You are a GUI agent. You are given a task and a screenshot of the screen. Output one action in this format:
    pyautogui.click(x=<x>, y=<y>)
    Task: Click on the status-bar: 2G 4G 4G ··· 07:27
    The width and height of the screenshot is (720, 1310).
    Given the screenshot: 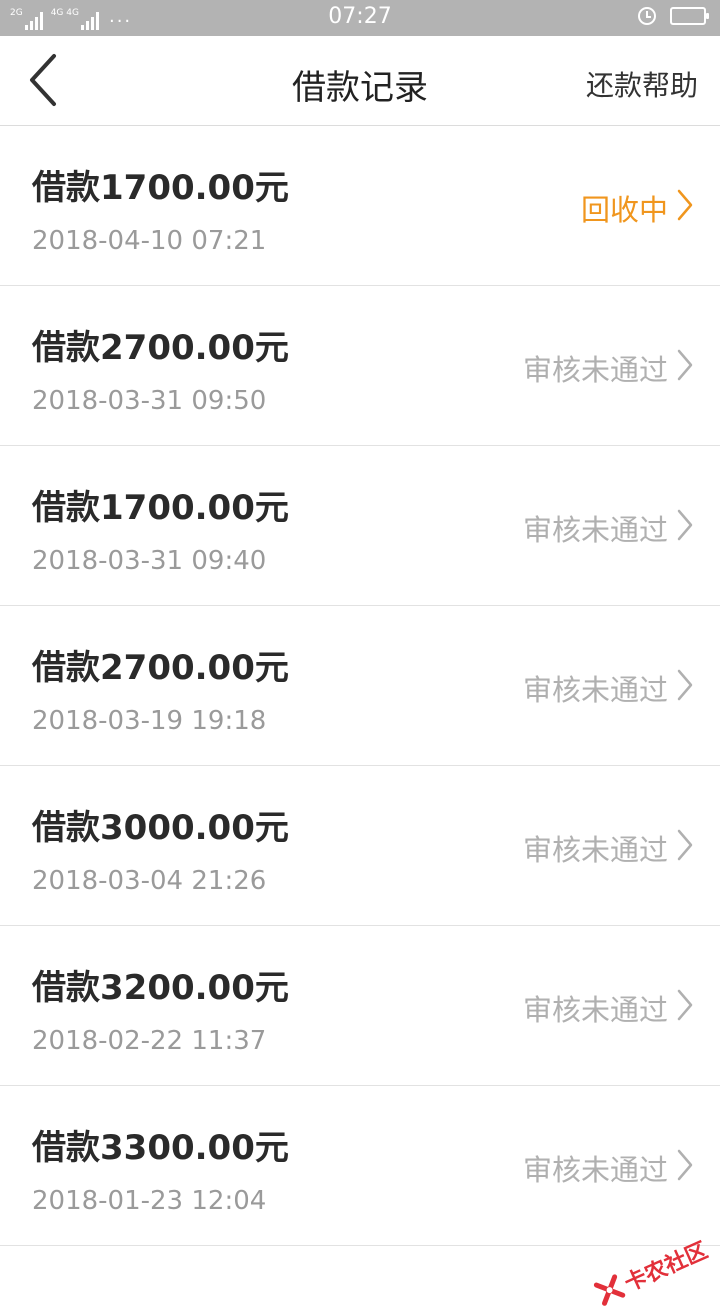 What is the action you would take?
    pyautogui.click(x=360, y=18)
    